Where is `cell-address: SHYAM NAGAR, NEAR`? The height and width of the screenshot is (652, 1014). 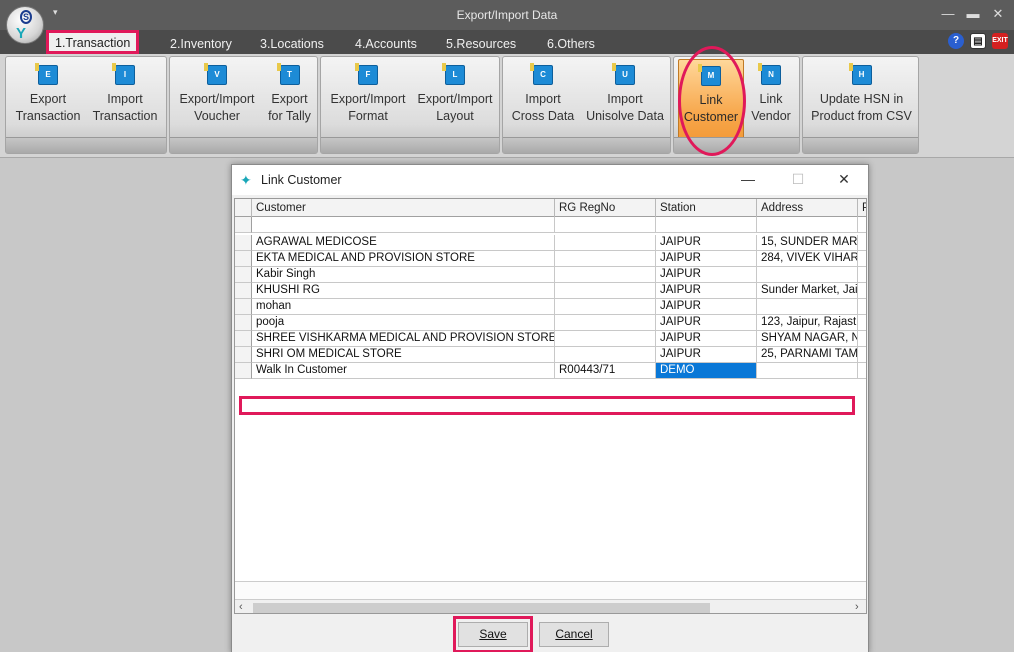
cell-address: SHYAM NAGAR, NEAR is located at coordinates (807, 339).